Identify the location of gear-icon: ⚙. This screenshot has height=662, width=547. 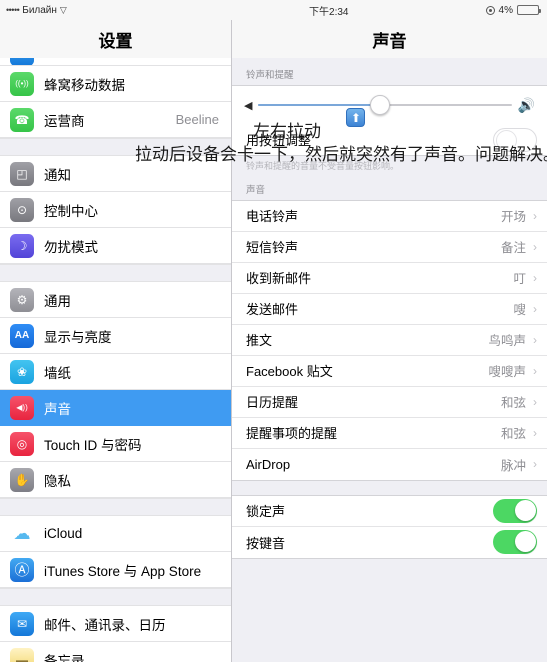
(22, 299).